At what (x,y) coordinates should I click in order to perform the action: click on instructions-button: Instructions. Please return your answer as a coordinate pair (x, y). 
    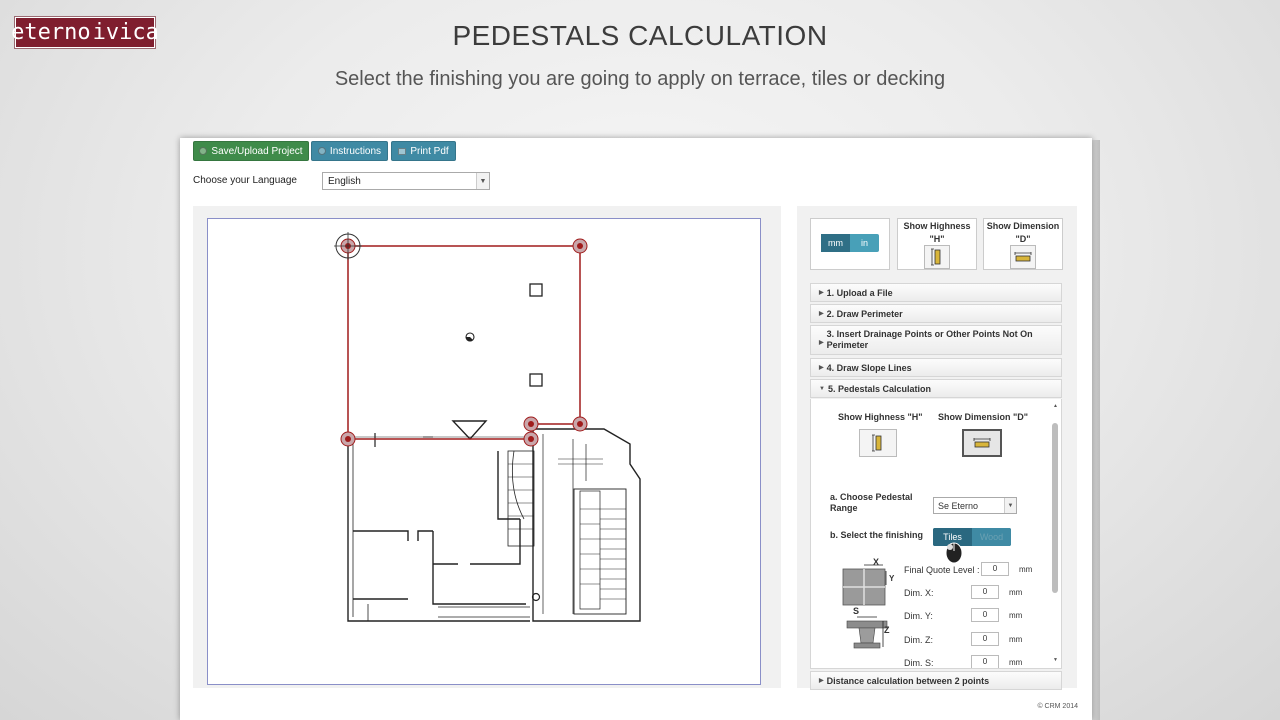
    Looking at the image, I should click on (349, 151).